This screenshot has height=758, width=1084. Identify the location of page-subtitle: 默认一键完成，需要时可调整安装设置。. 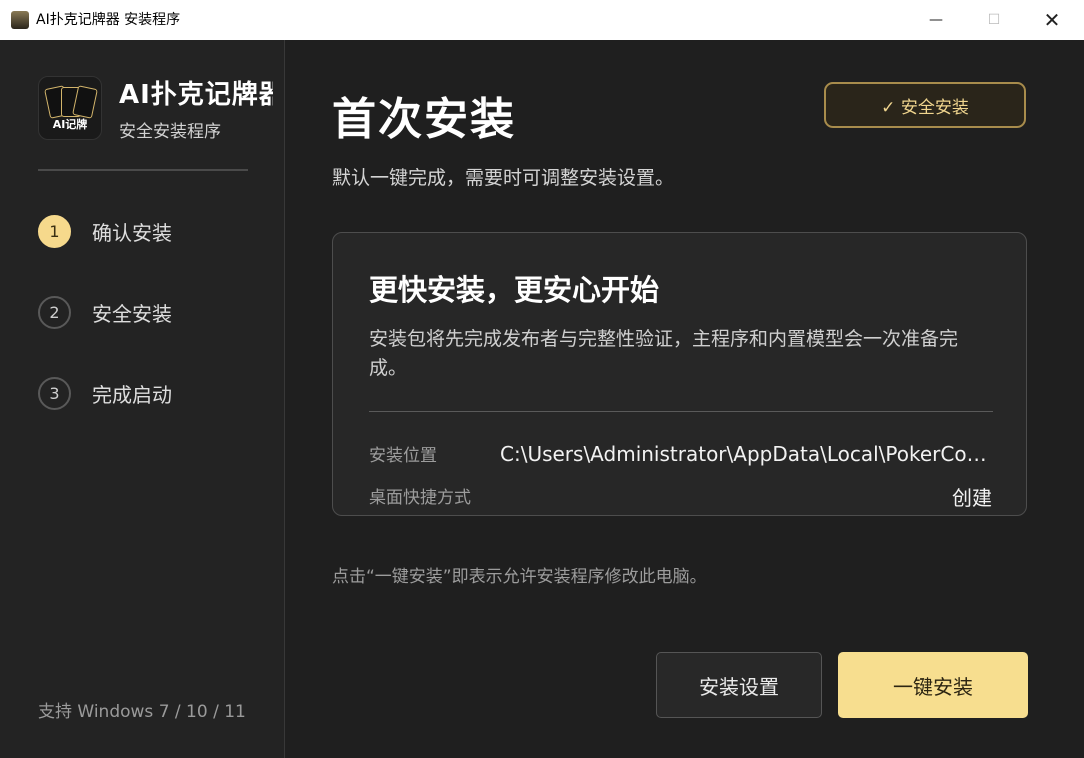
(503, 178).